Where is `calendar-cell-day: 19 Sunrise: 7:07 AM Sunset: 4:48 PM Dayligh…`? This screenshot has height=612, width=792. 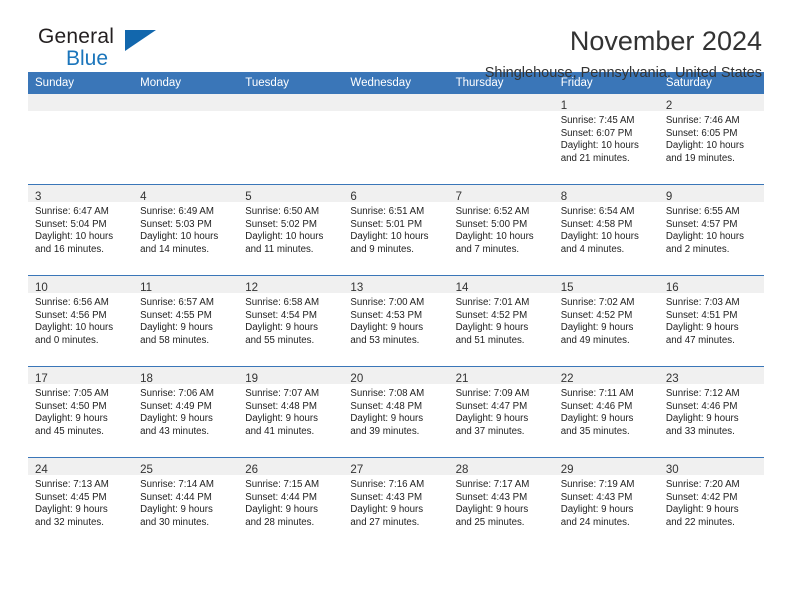
calendar-cell-day: 19 Sunrise: 7:07 AM Sunset: 4:48 PM Dayligh… is located at coordinates (291, 412).